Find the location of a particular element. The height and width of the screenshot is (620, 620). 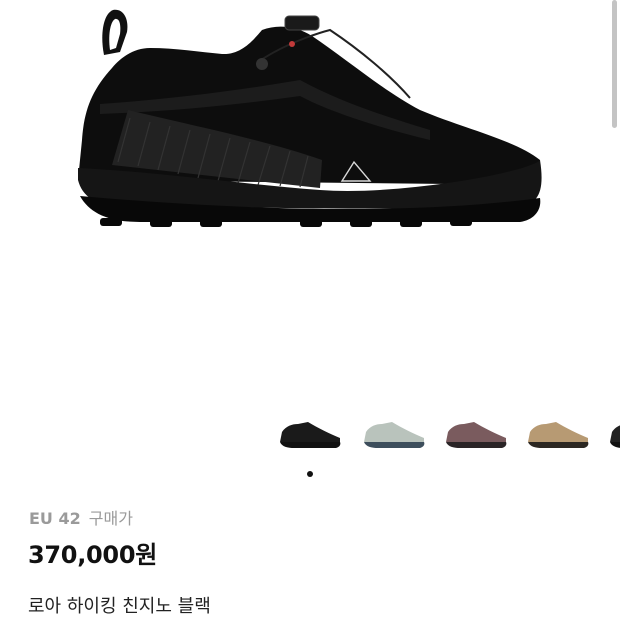

shoe-thumbnail-sage-icon is located at coordinates (394, 435).